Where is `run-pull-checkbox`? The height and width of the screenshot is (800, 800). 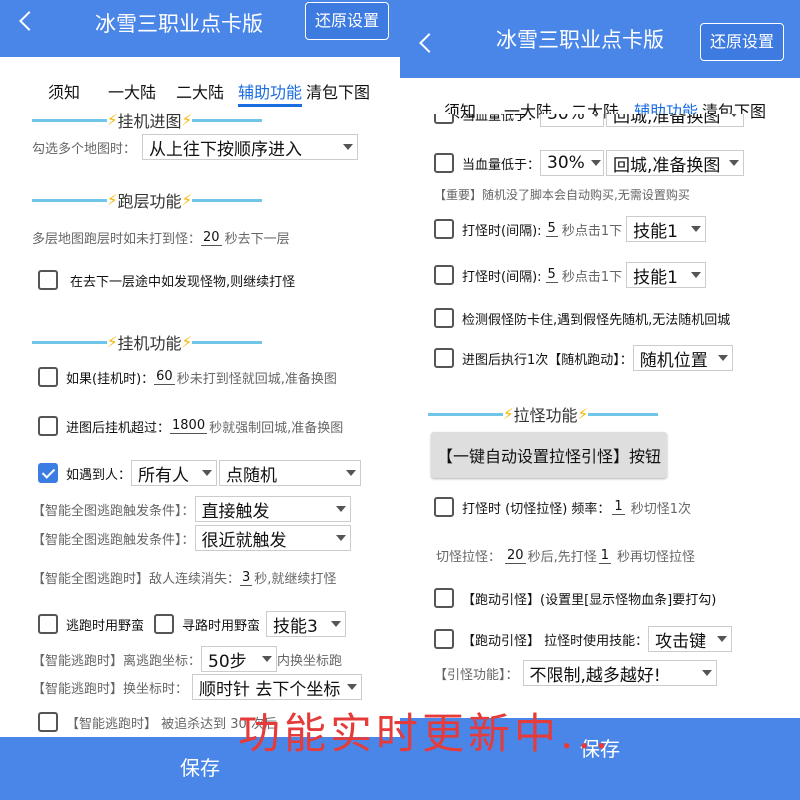
run-pull-checkbox is located at coordinates (444, 598).